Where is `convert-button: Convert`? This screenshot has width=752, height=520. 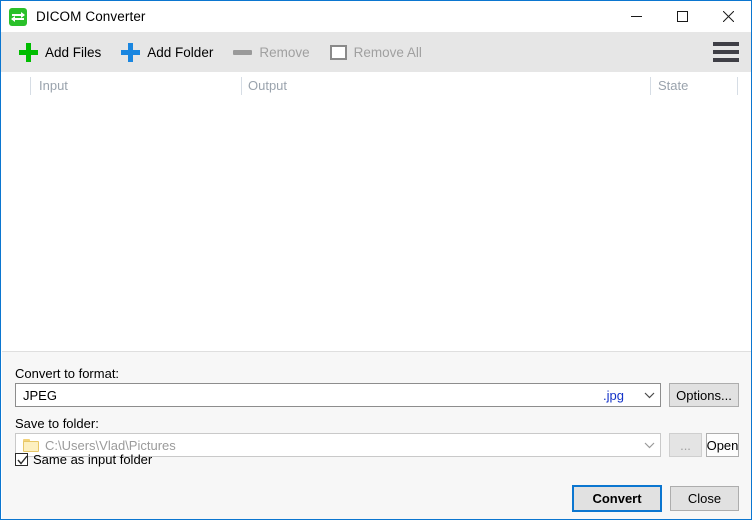
convert-button: Convert is located at coordinates (617, 498).